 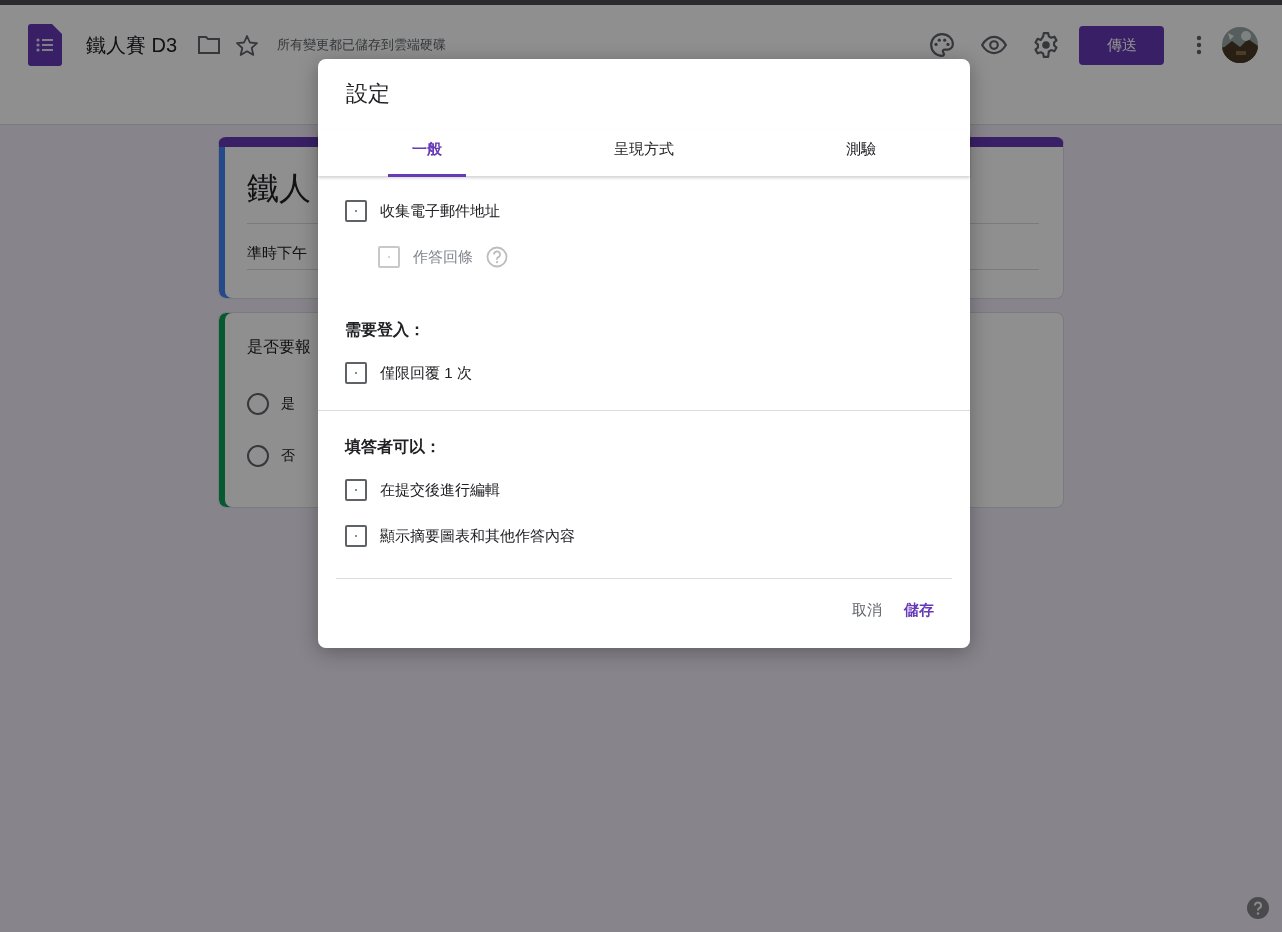 What do you see at coordinates (1046, 45) in the screenshot?
I see `settings-icon` at bounding box center [1046, 45].